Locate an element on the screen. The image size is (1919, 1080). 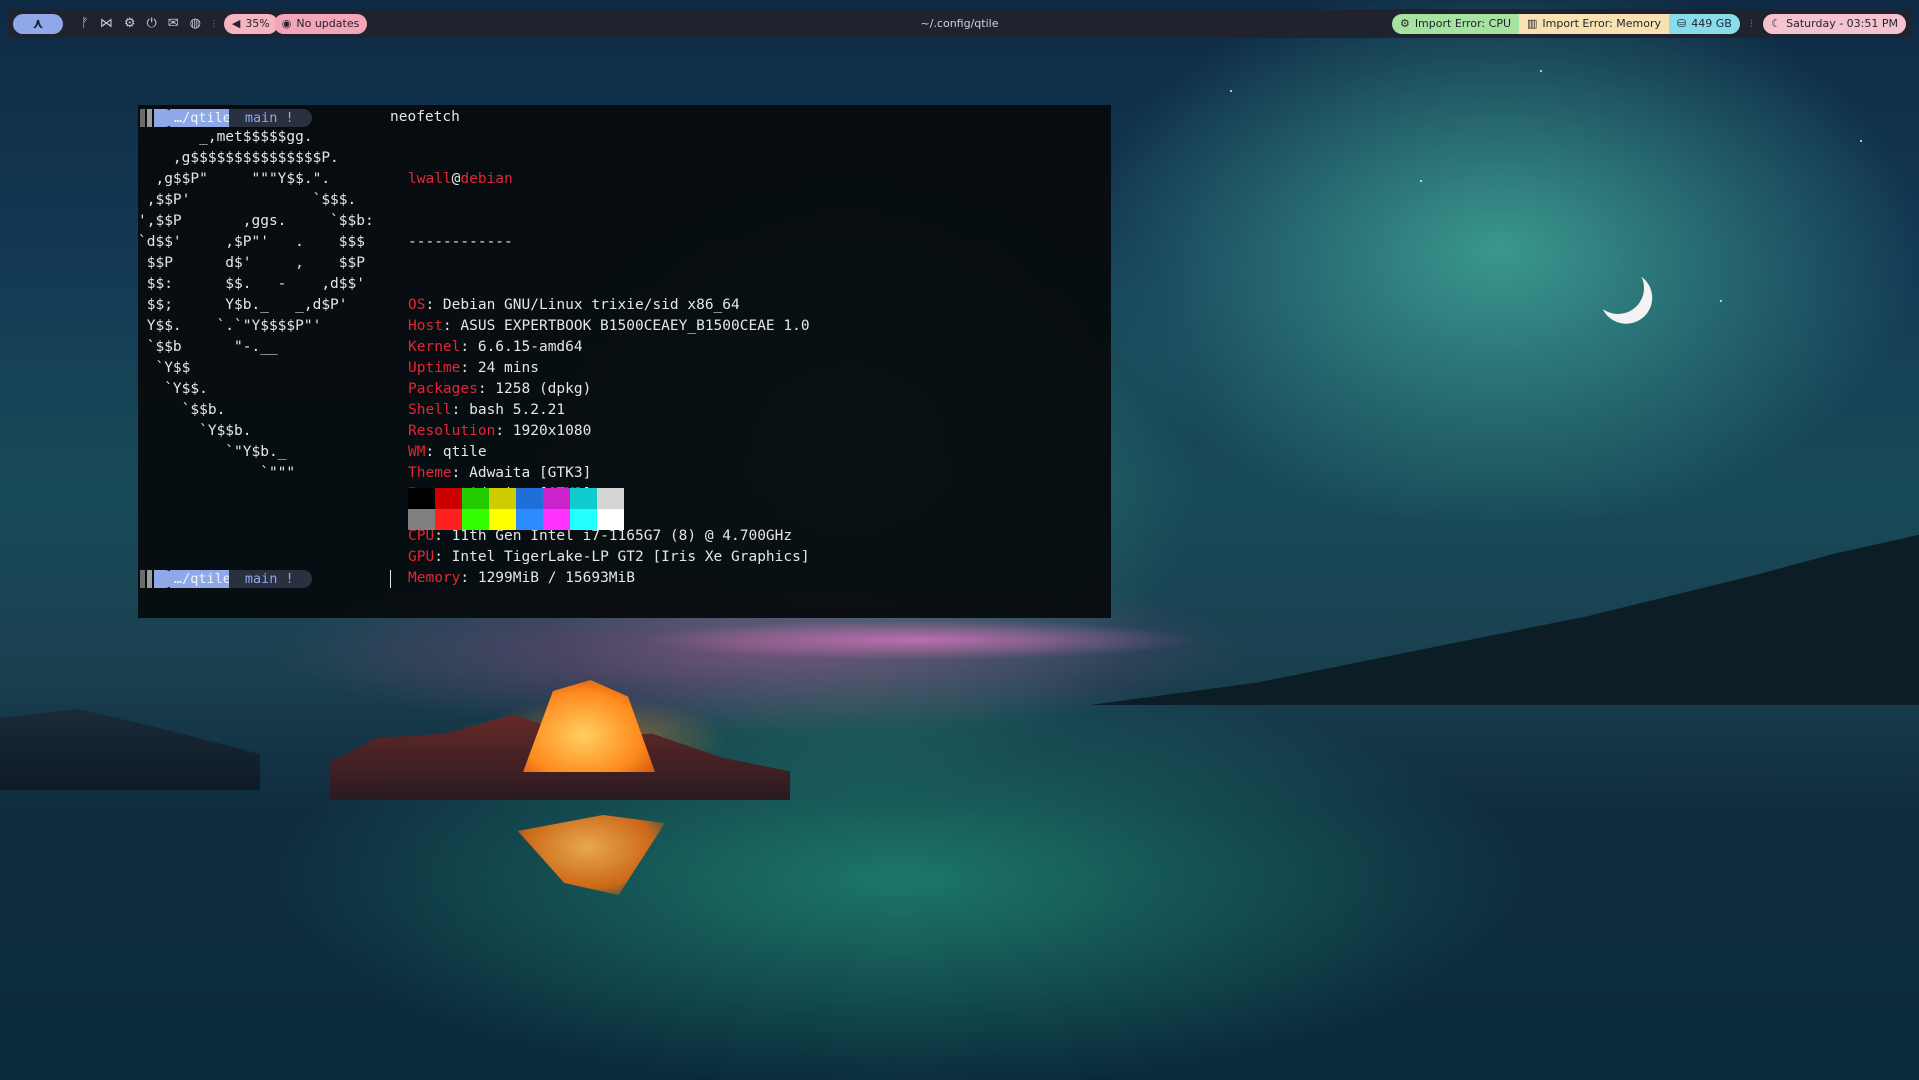
logo-line: `$$b "-.__ is located at coordinates (208, 347).